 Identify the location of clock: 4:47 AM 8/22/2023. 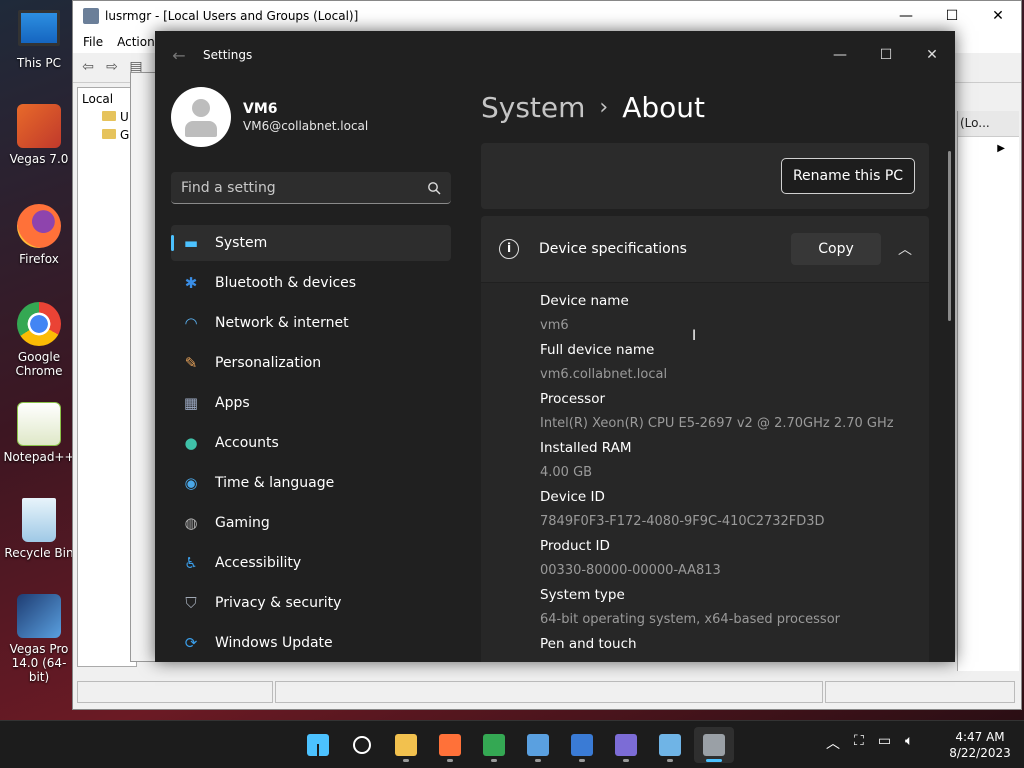
(980, 745).